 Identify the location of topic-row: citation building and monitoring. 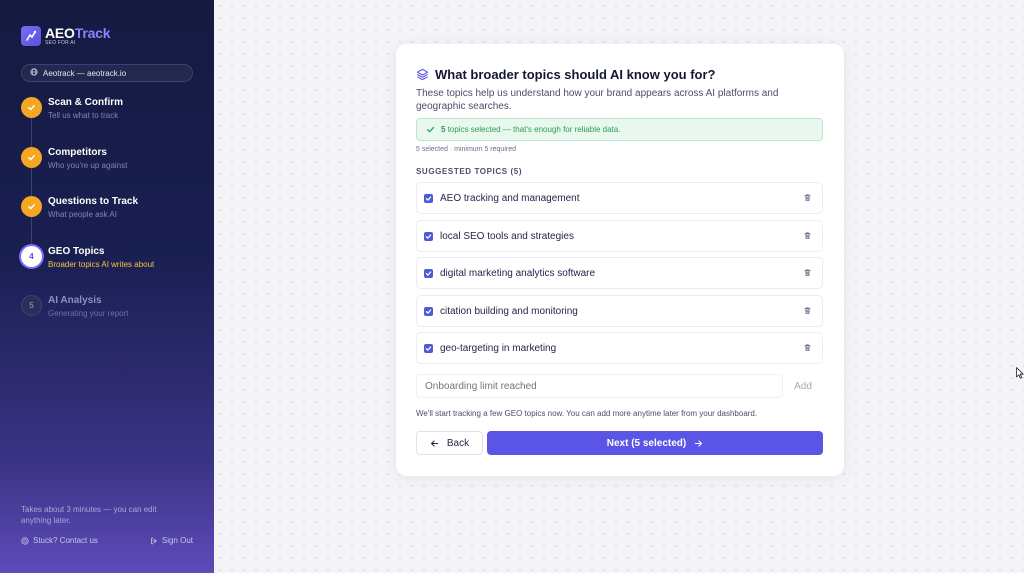
(619, 311).